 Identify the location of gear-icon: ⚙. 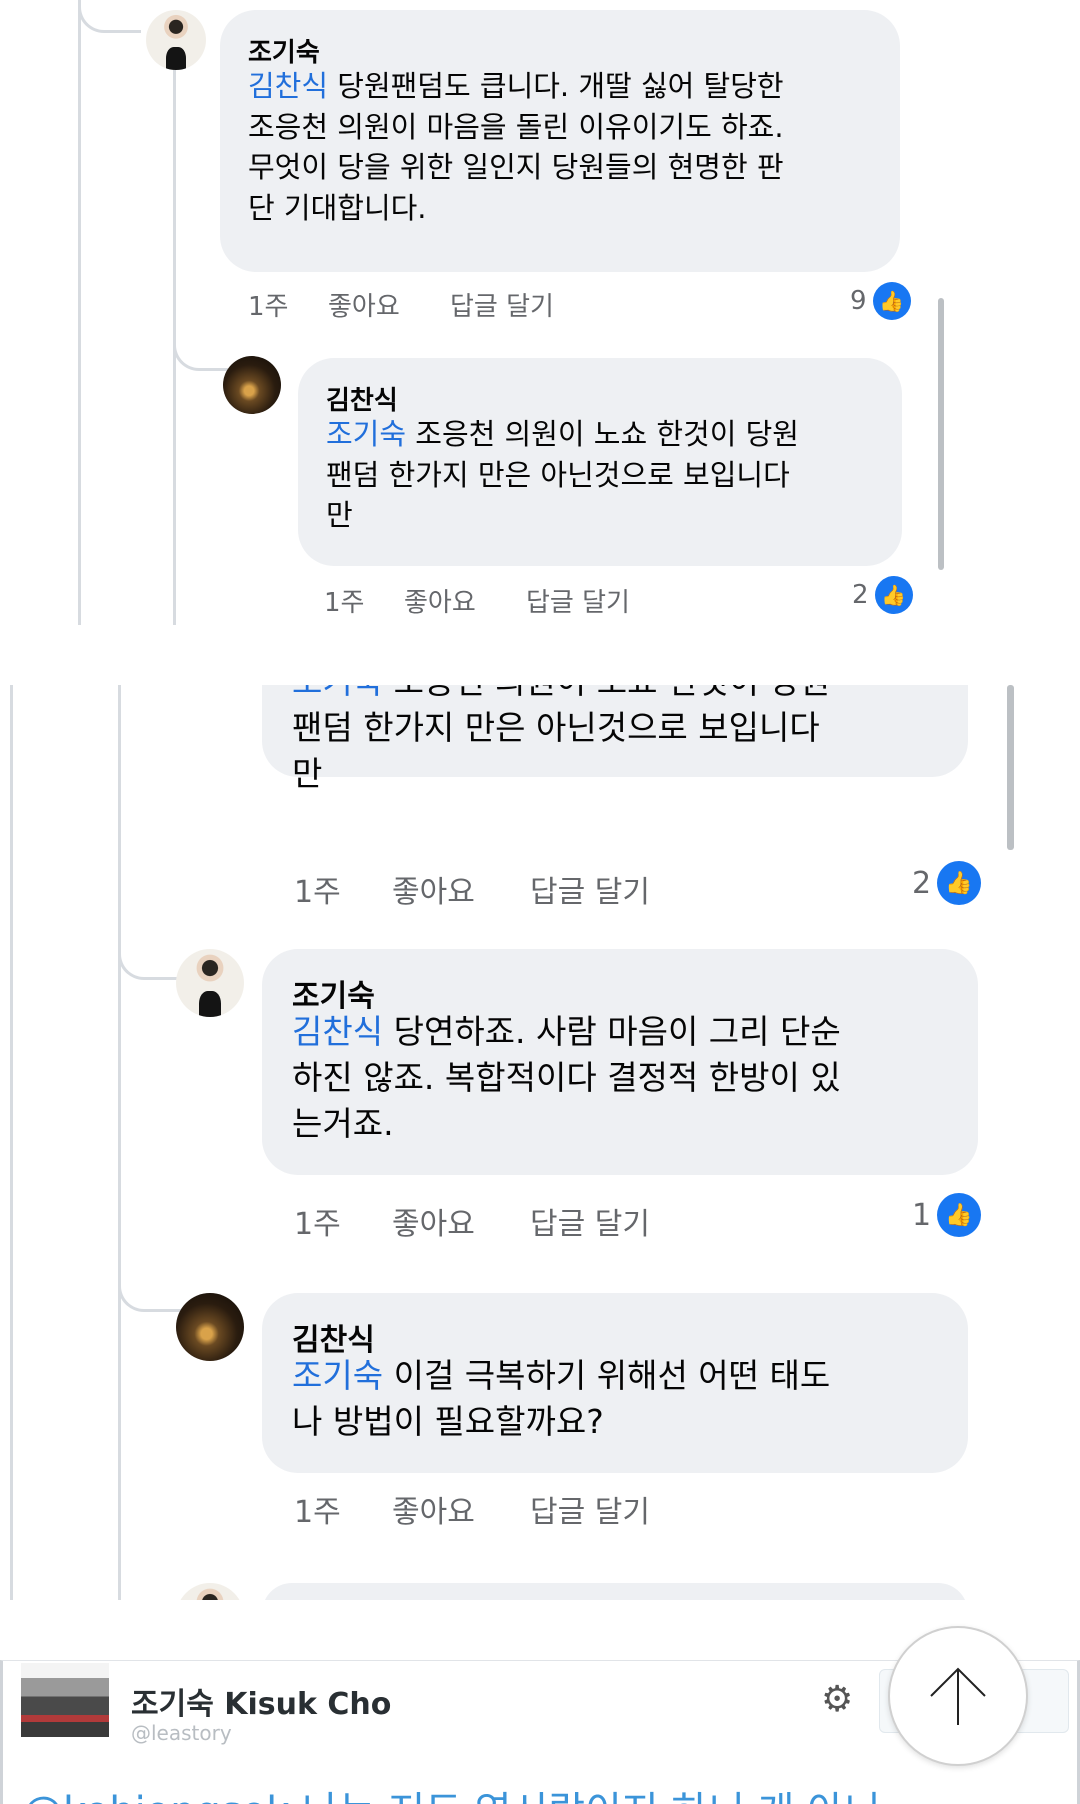
(837, 1699).